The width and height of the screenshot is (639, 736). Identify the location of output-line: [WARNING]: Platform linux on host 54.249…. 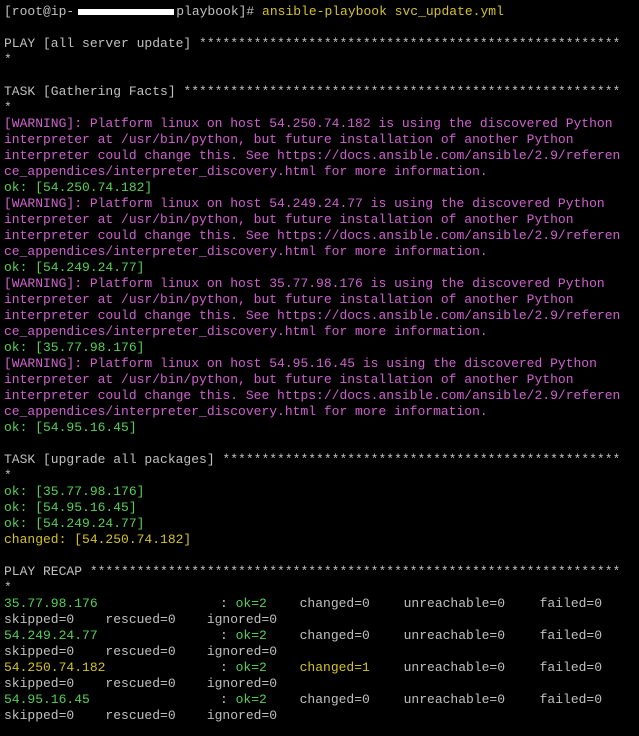
(304, 203).